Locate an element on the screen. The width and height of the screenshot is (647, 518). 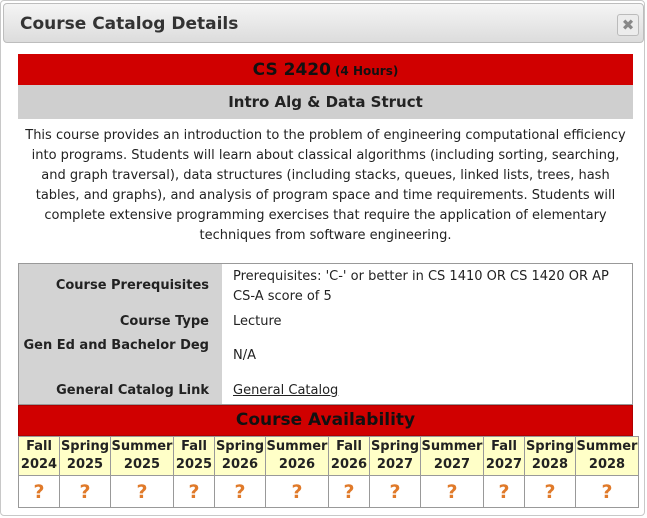
availability-header: Course Availability is located at coordinates (325, 420).